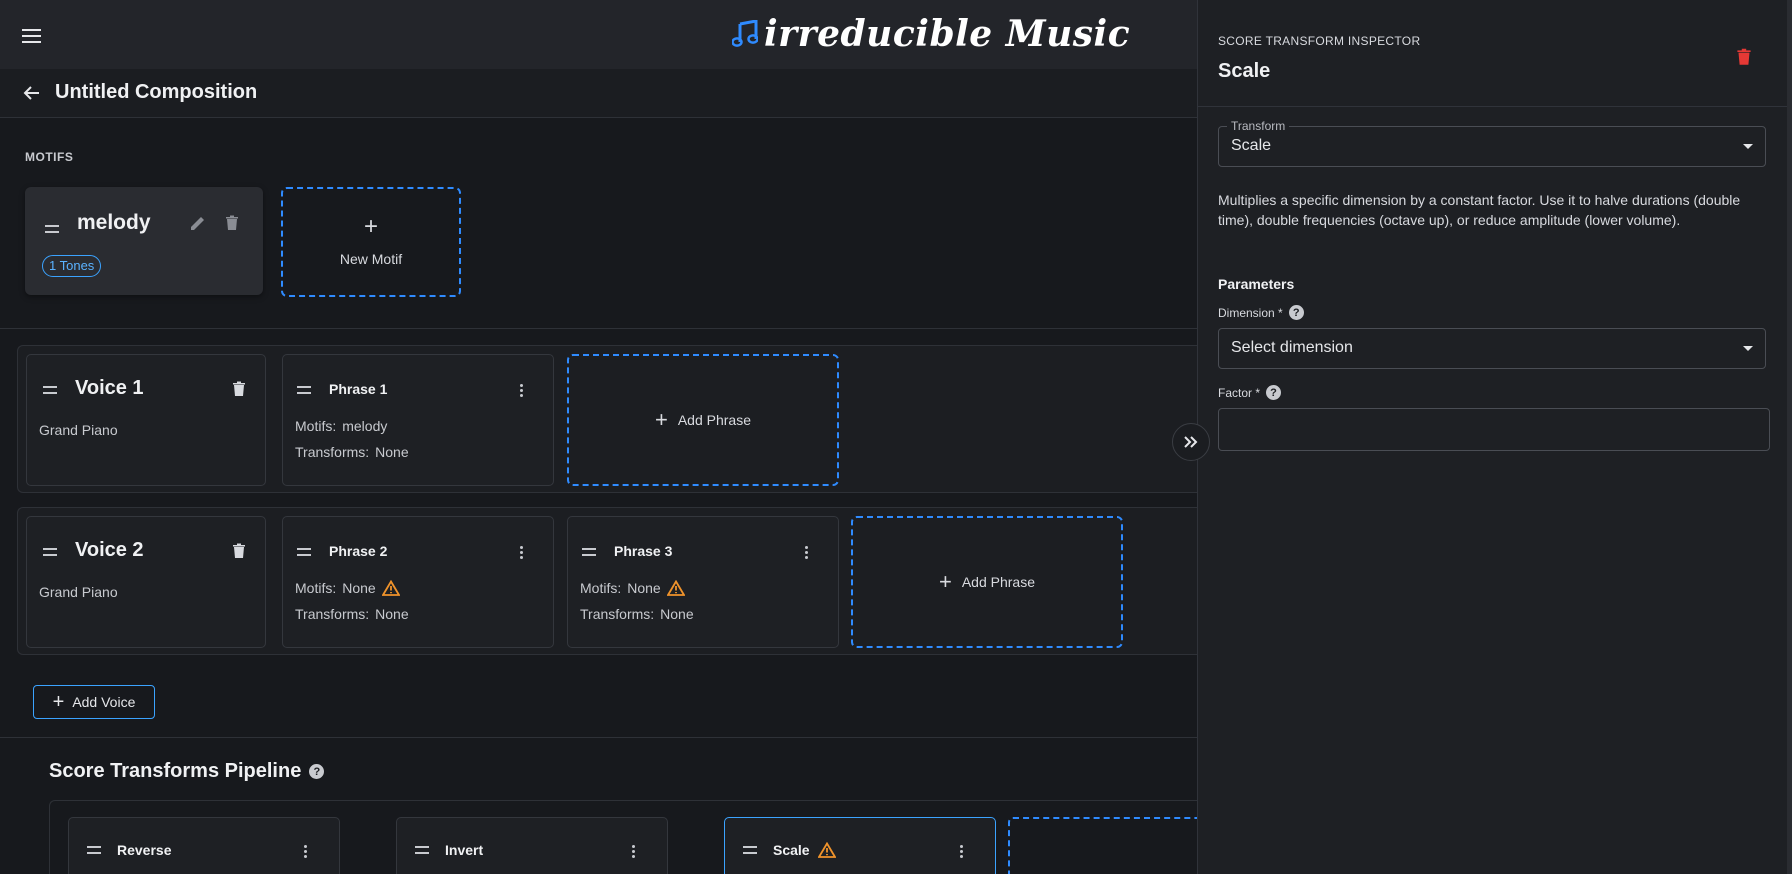  What do you see at coordinates (109, 388) in the screenshot?
I see `voice-title: Voice 1` at bounding box center [109, 388].